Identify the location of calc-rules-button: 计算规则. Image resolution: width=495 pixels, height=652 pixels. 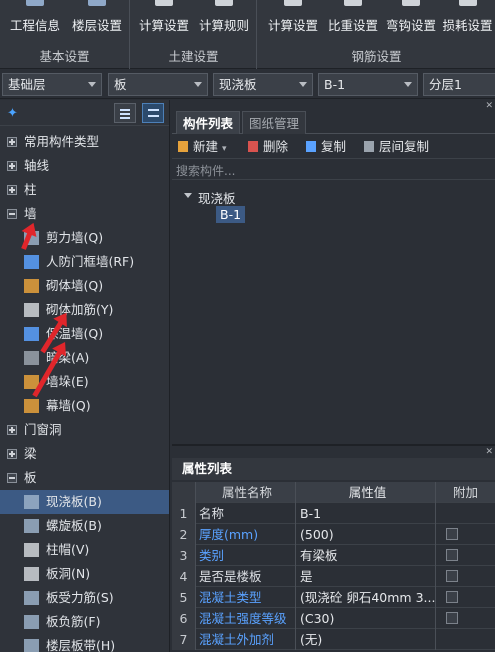
(224, 17).